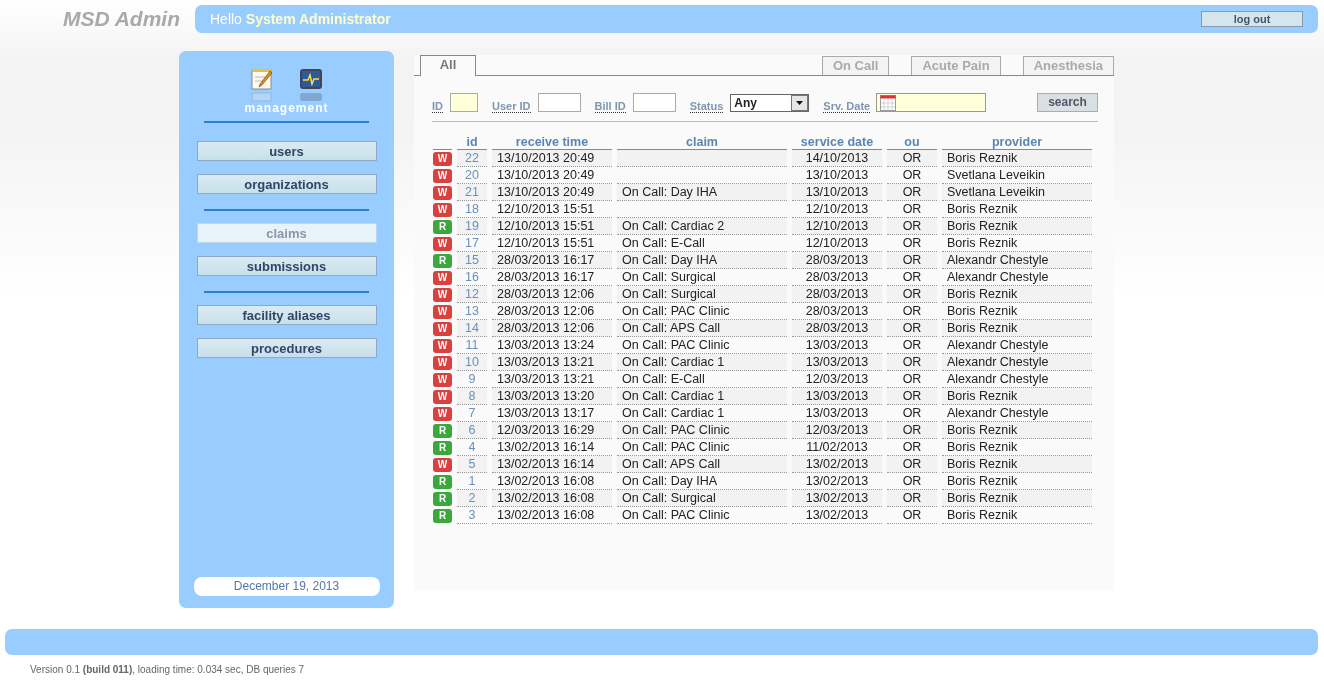 The width and height of the screenshot is (1324, 680). What do you see at coordinates (472, 362) in the screenshot?
I see `table-cell: 10` at bounding box center [472, 362].